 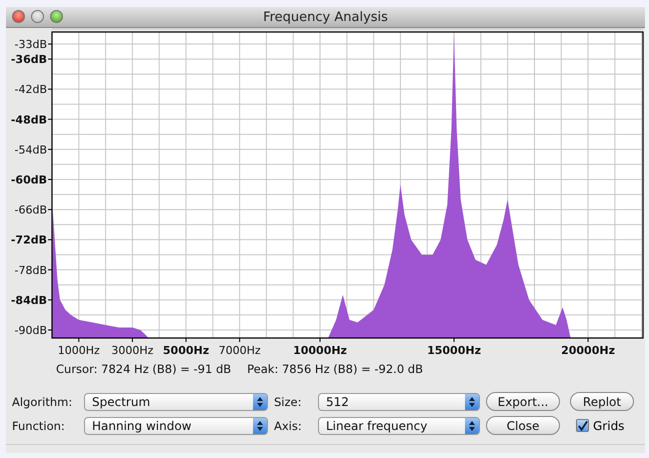 What do you see at coordinates (39, 425) in the screenshot?
I see `field-label: Function:` at bounding box center [39, 425].